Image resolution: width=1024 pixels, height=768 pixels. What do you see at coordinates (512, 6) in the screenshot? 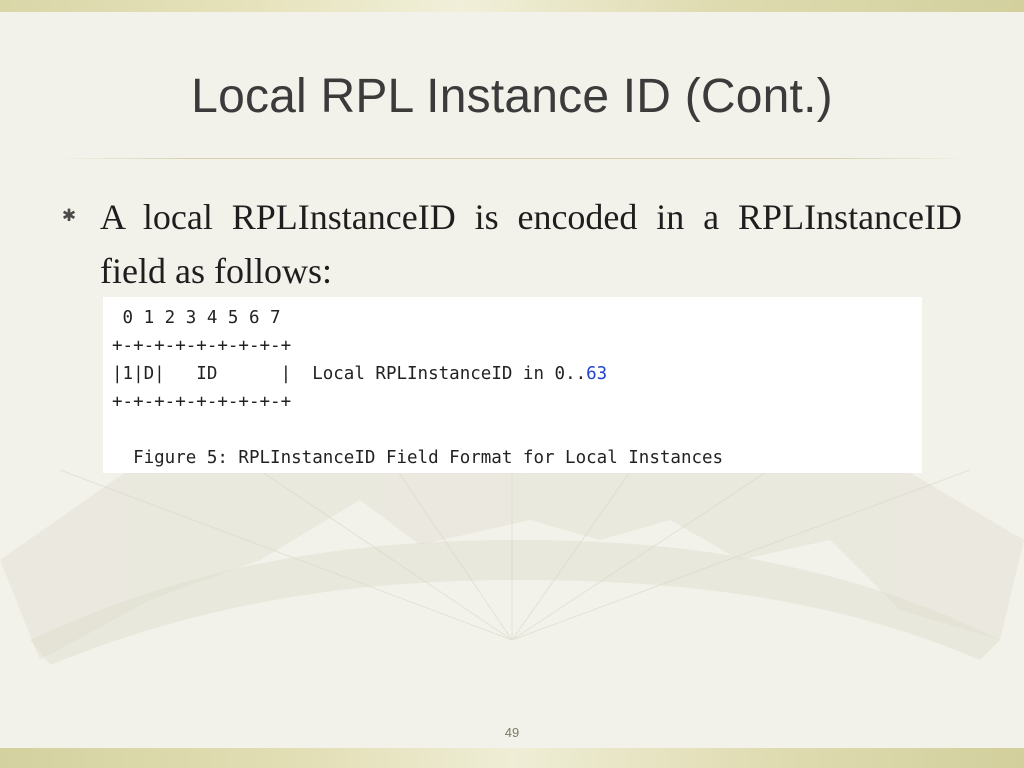
I see `top-decorative-band` at bounding box center [512, 6].